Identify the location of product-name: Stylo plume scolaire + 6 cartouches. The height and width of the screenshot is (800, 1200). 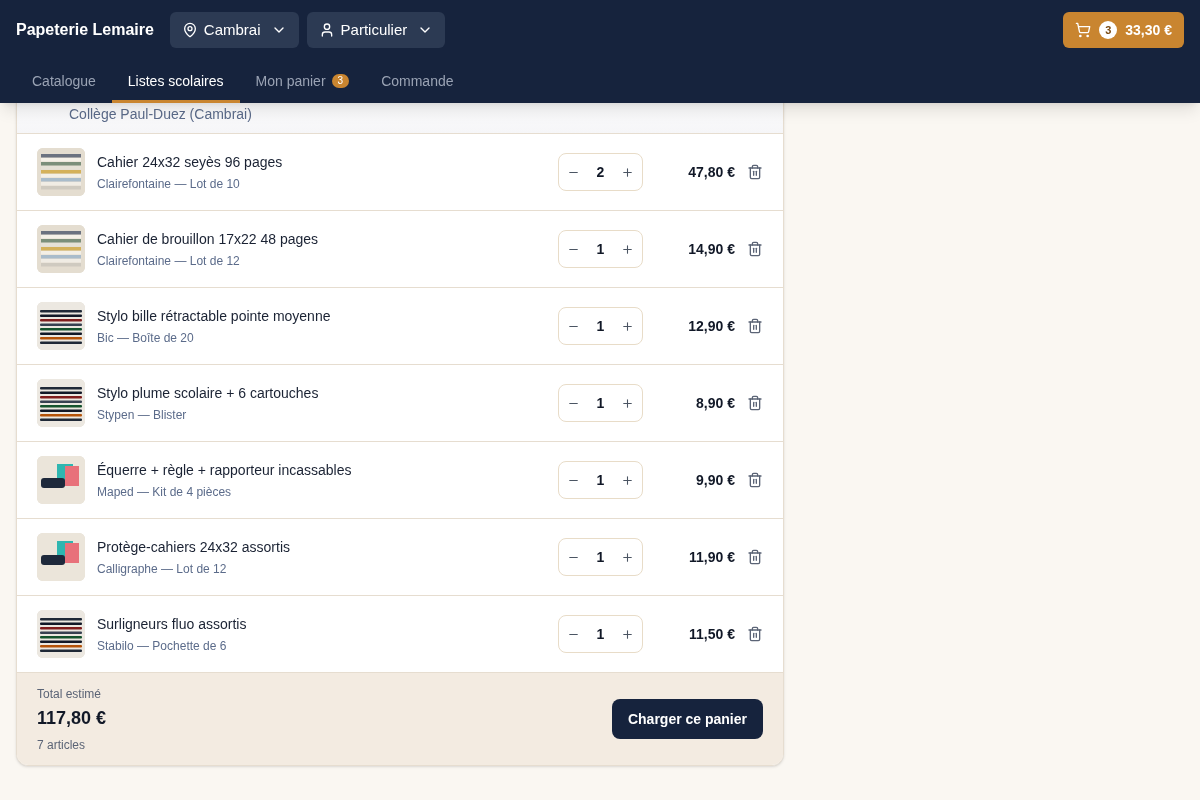
(208, 393).